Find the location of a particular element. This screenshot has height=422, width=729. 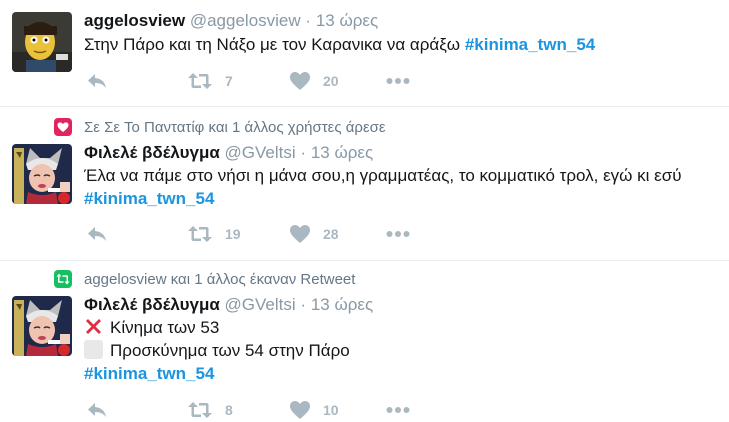

tweet-line-2: Προσκύνημα των 54 στην Πάρο is located at coordinates (217, 350).